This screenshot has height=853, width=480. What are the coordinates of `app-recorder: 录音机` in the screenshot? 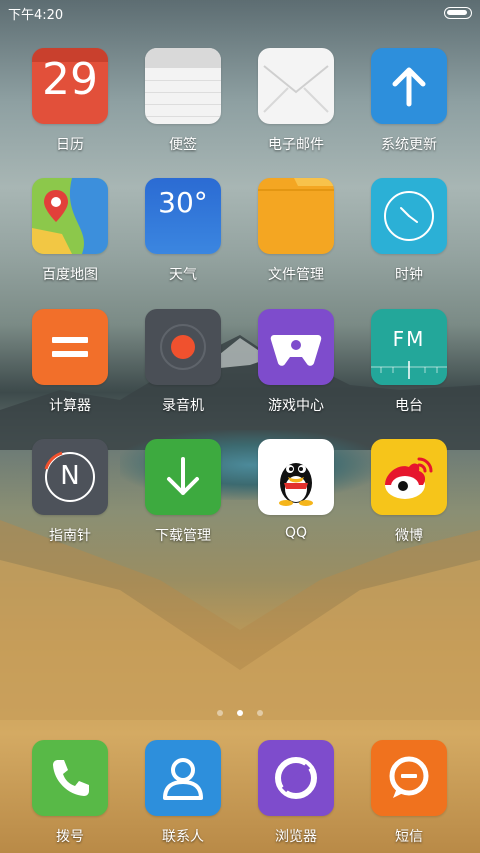 It's located at (183, 362).